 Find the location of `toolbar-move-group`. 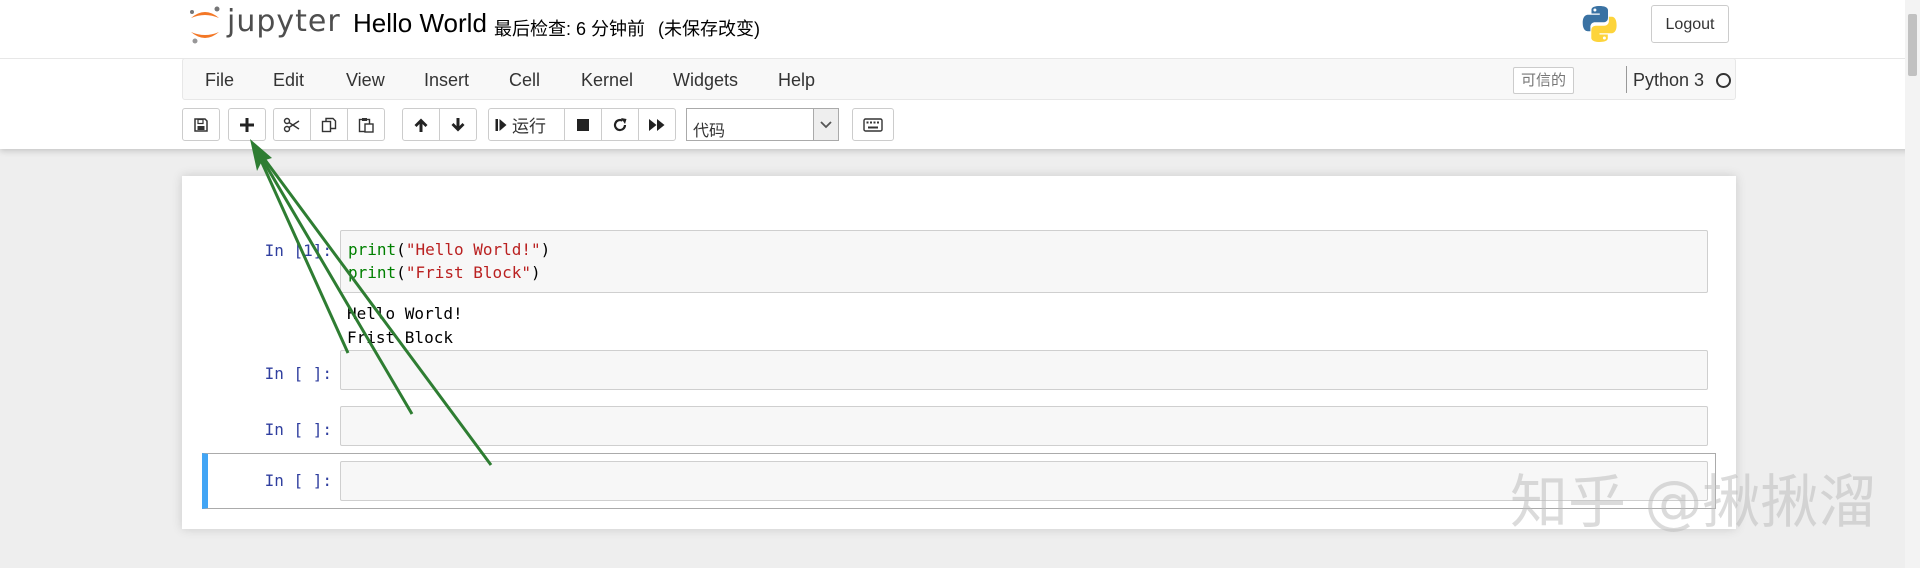

toolbar-move-group is located at coordinates (439, 124).